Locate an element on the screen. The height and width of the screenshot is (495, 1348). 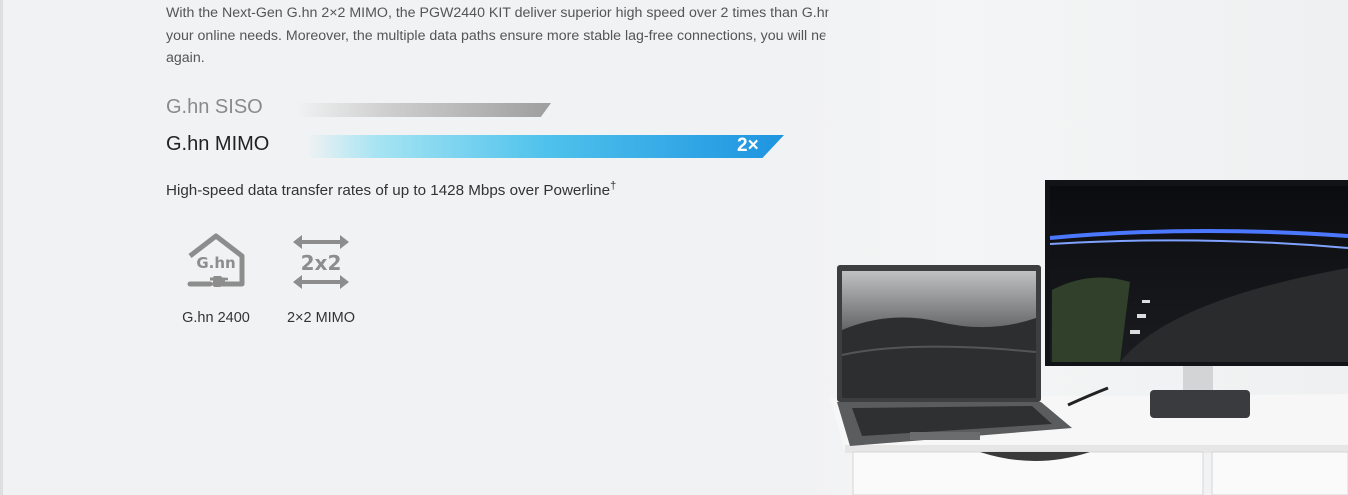
two-by-two-icon-text: 2x2 is located at coordinates (321, 263).